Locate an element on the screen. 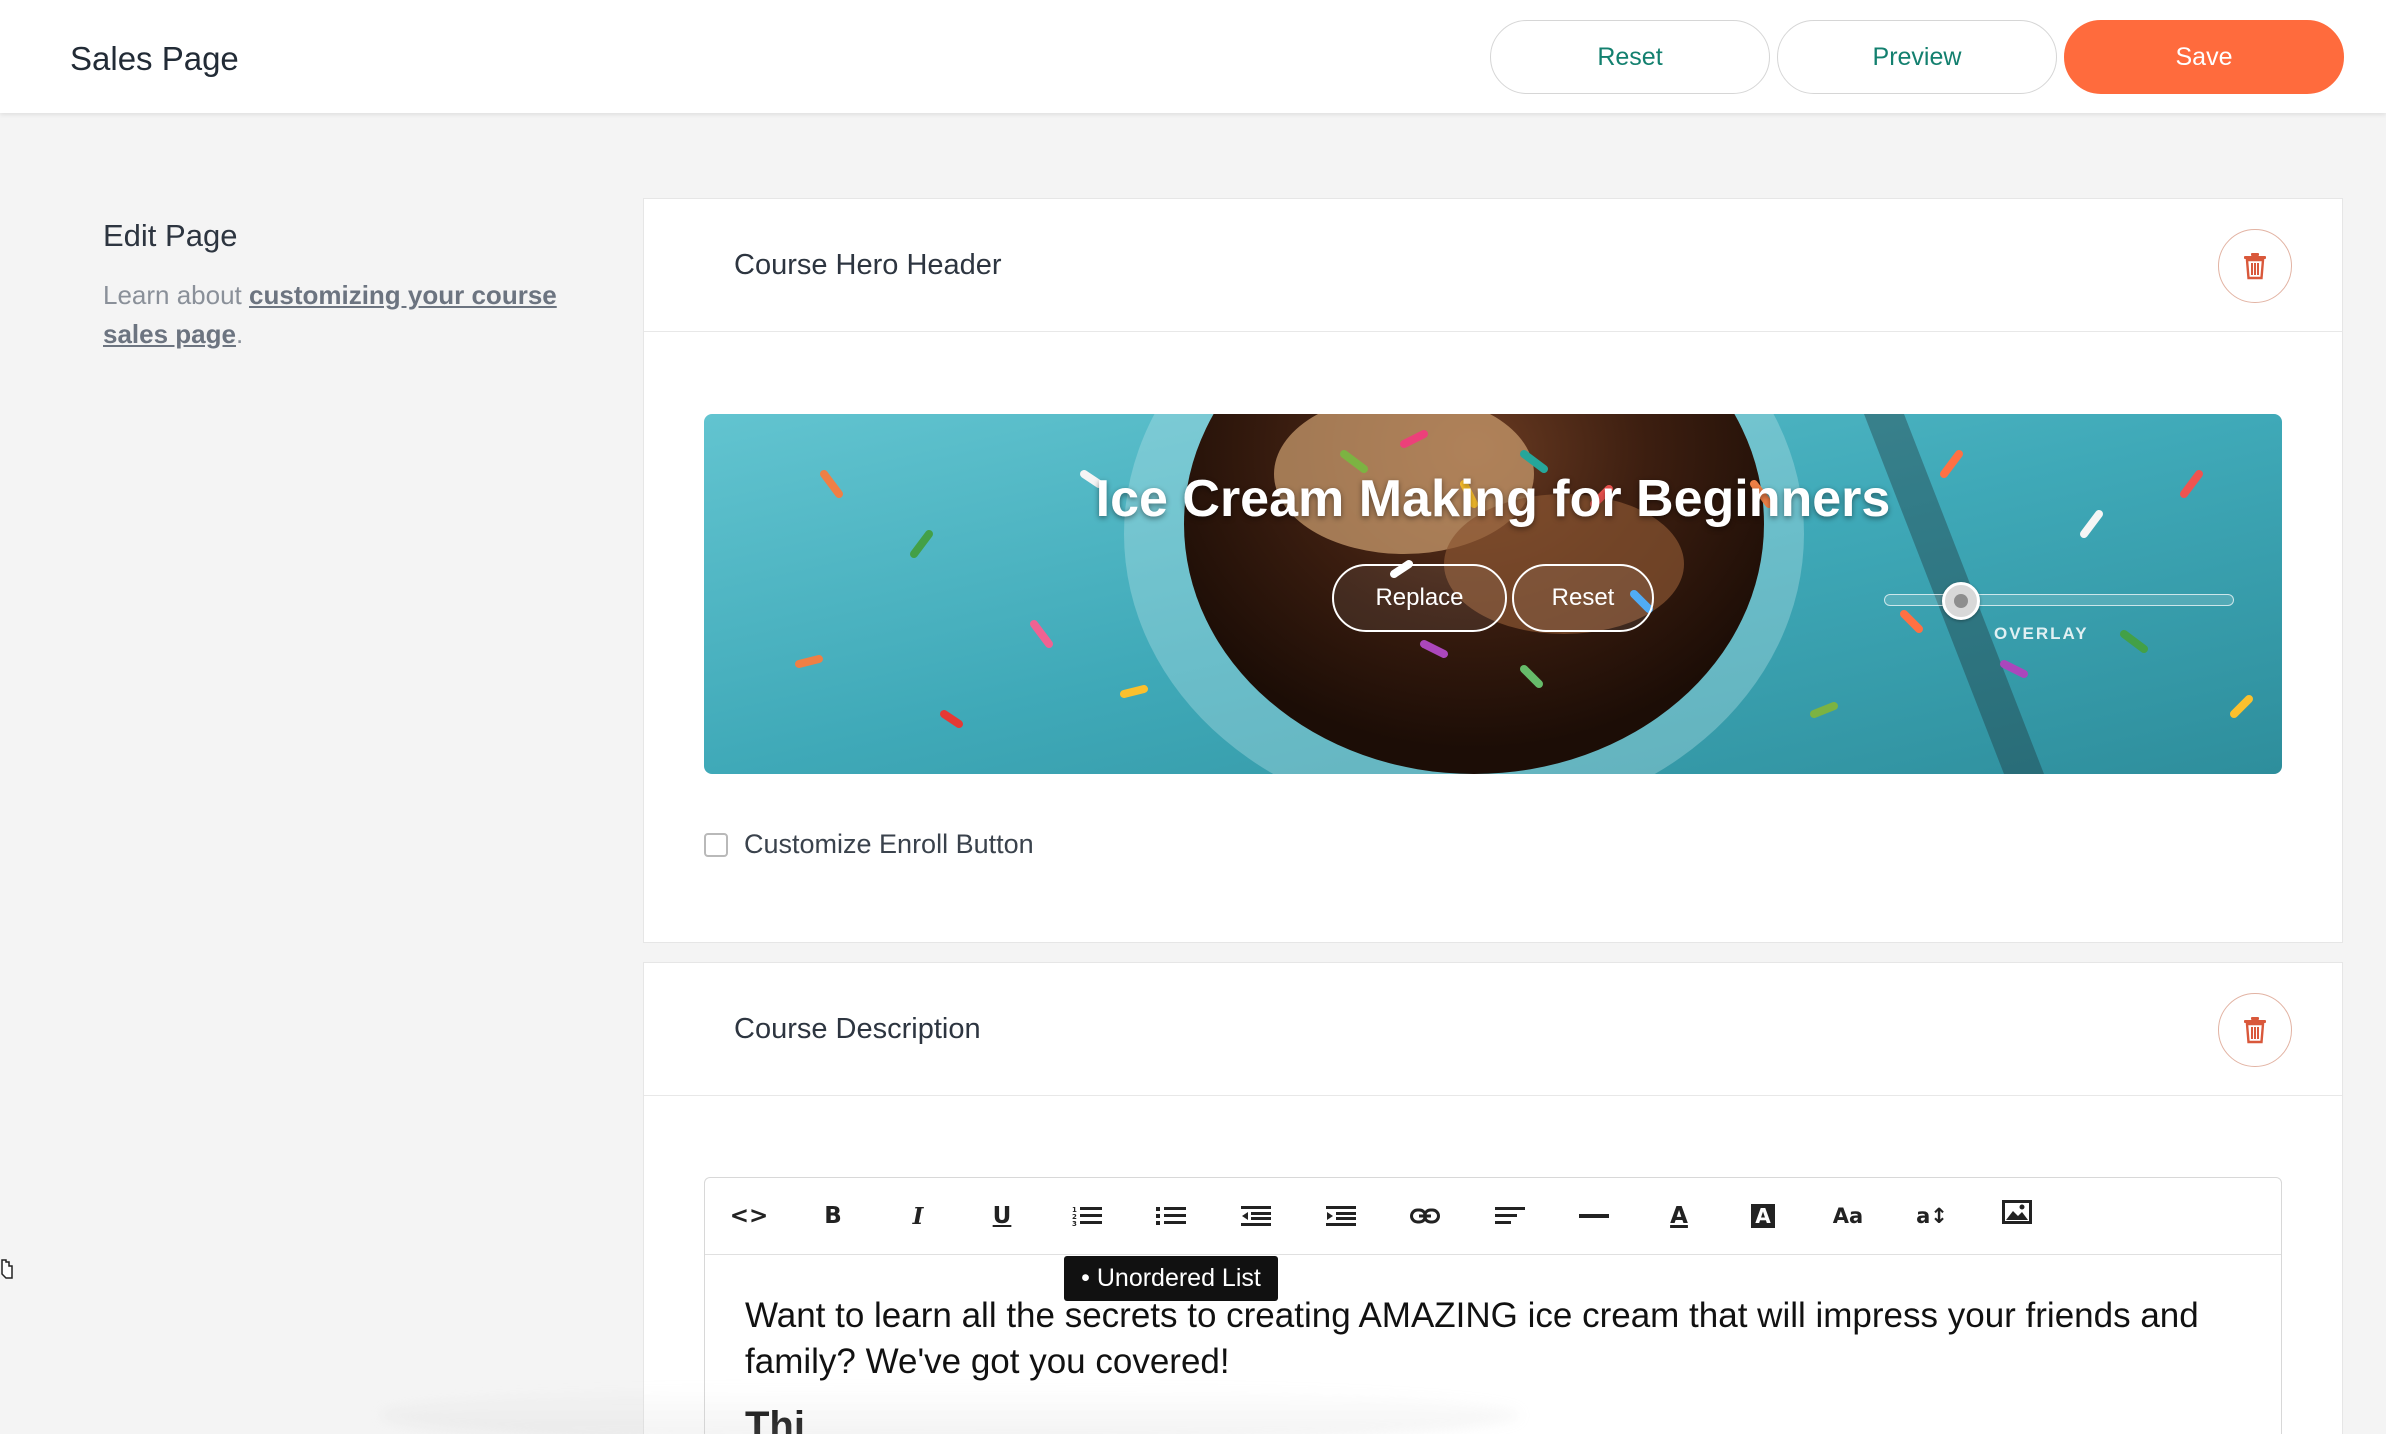  line-height-glyph: a↕ is located at coordinates (1932, 1216).